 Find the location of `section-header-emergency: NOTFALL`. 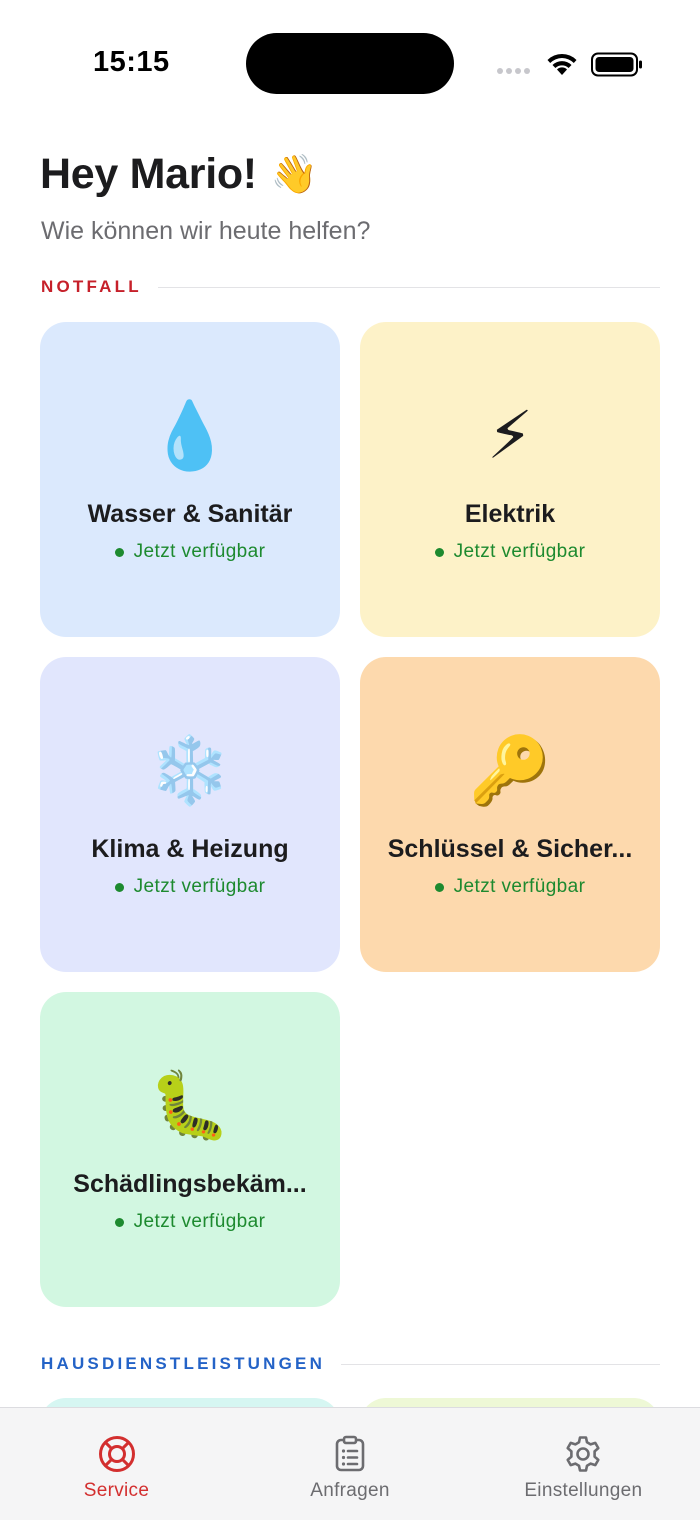

section-header-emergency: NOTFALL is located at coordinates (350, 287).